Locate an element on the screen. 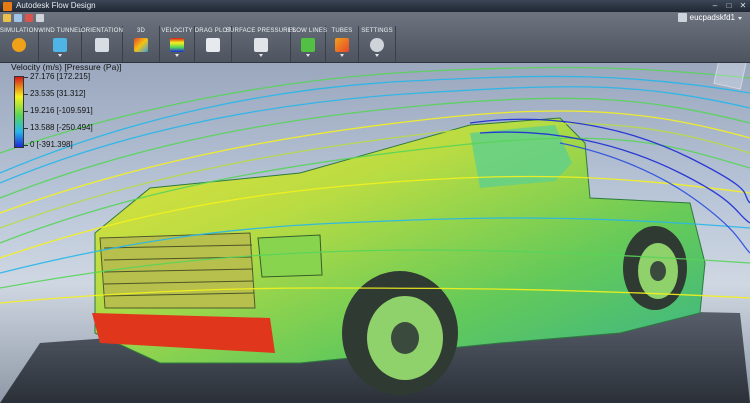 The width and height of the screenshot is (750, 403). username: eucpadskfd1 is located at coordinates (712, 17).